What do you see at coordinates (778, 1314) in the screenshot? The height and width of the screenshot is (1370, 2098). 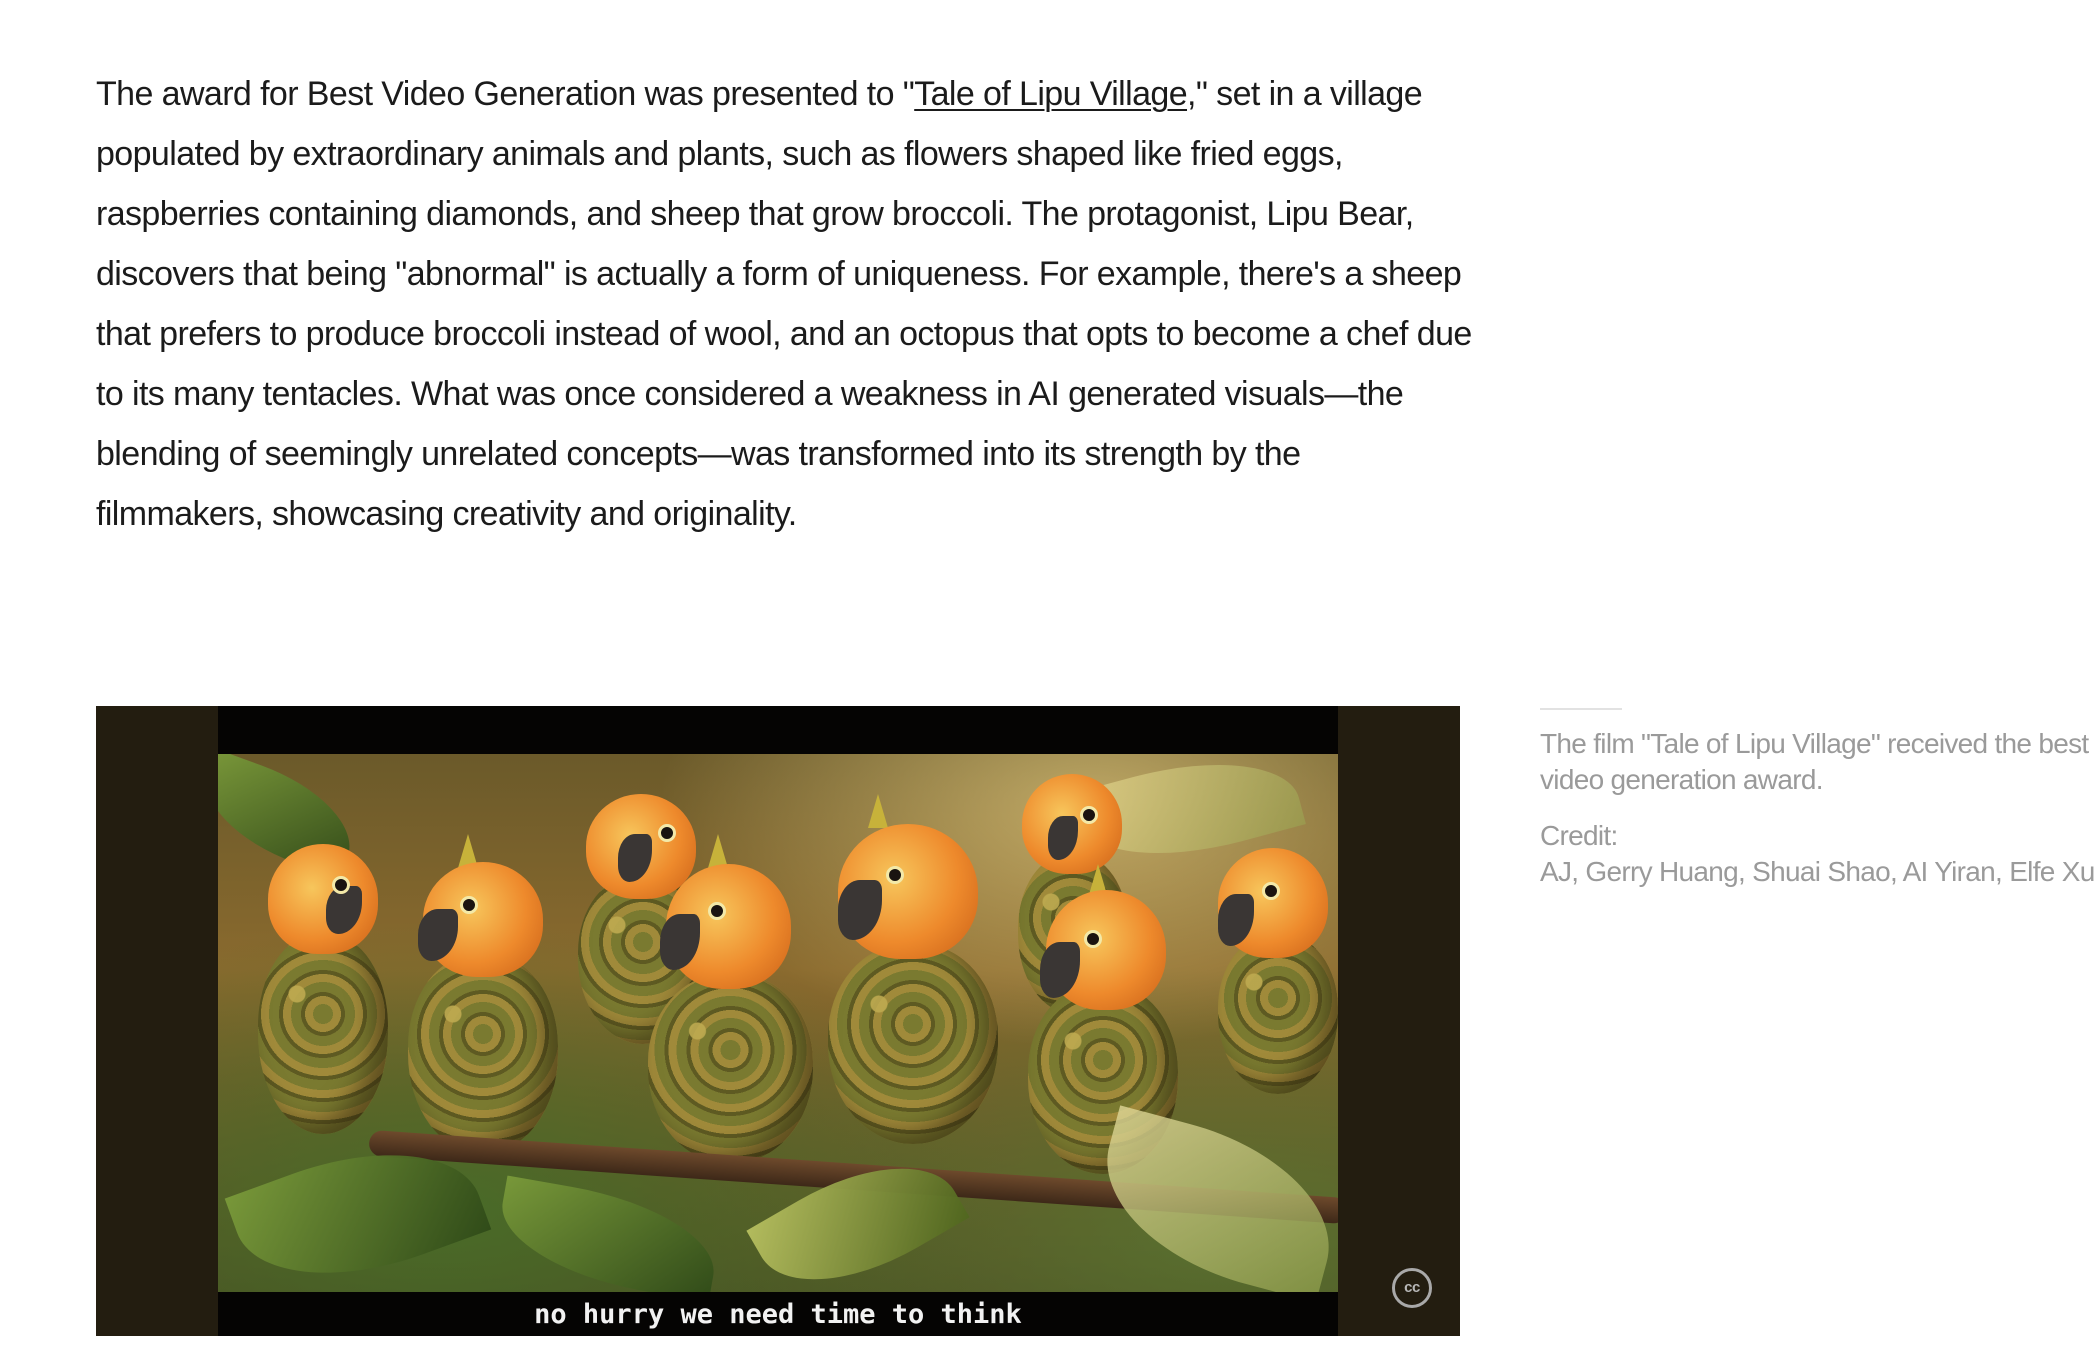 I see `video-subtitle: no hurry we need time to think` at bounding box center [778, 1314].